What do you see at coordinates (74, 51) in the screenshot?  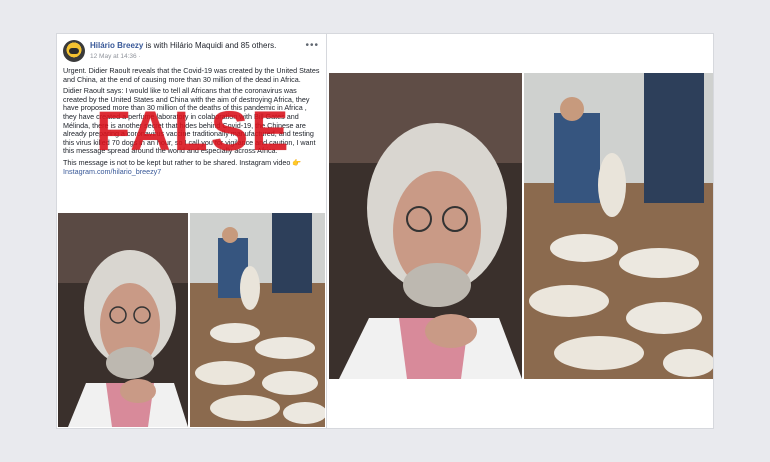 I see `profile-avatar` at bounding box center [74, 51].